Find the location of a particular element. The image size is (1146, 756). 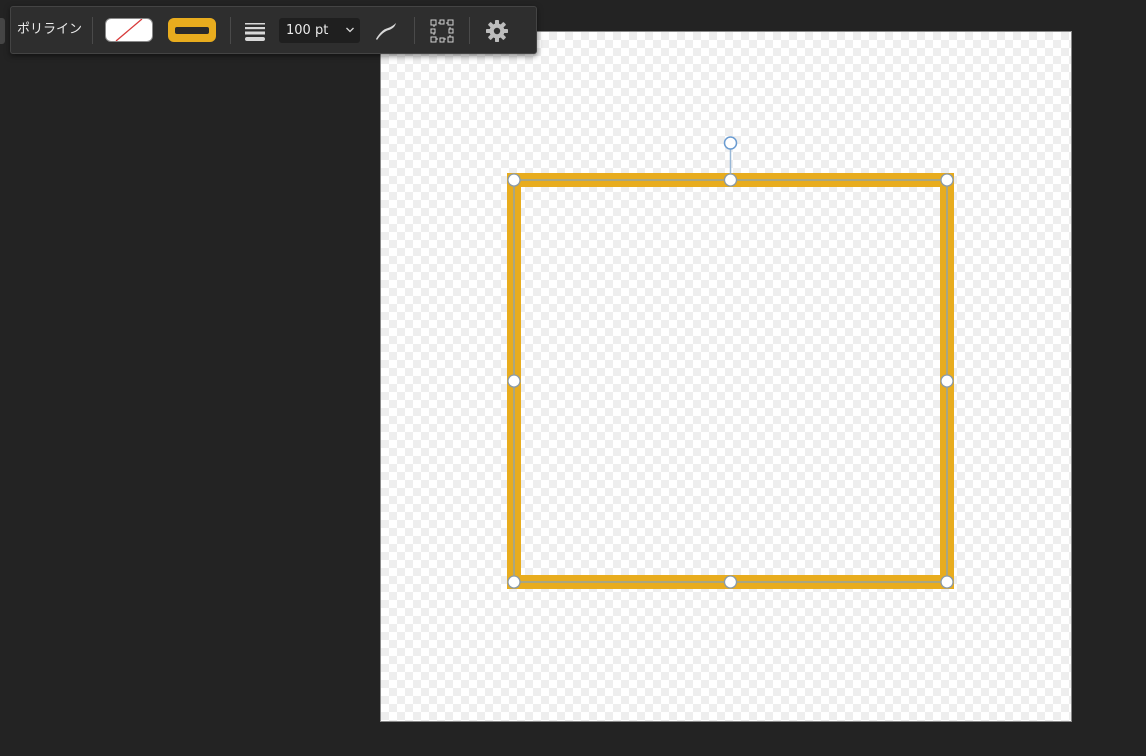

left-panel-tab is located at coordinates (2, 31).